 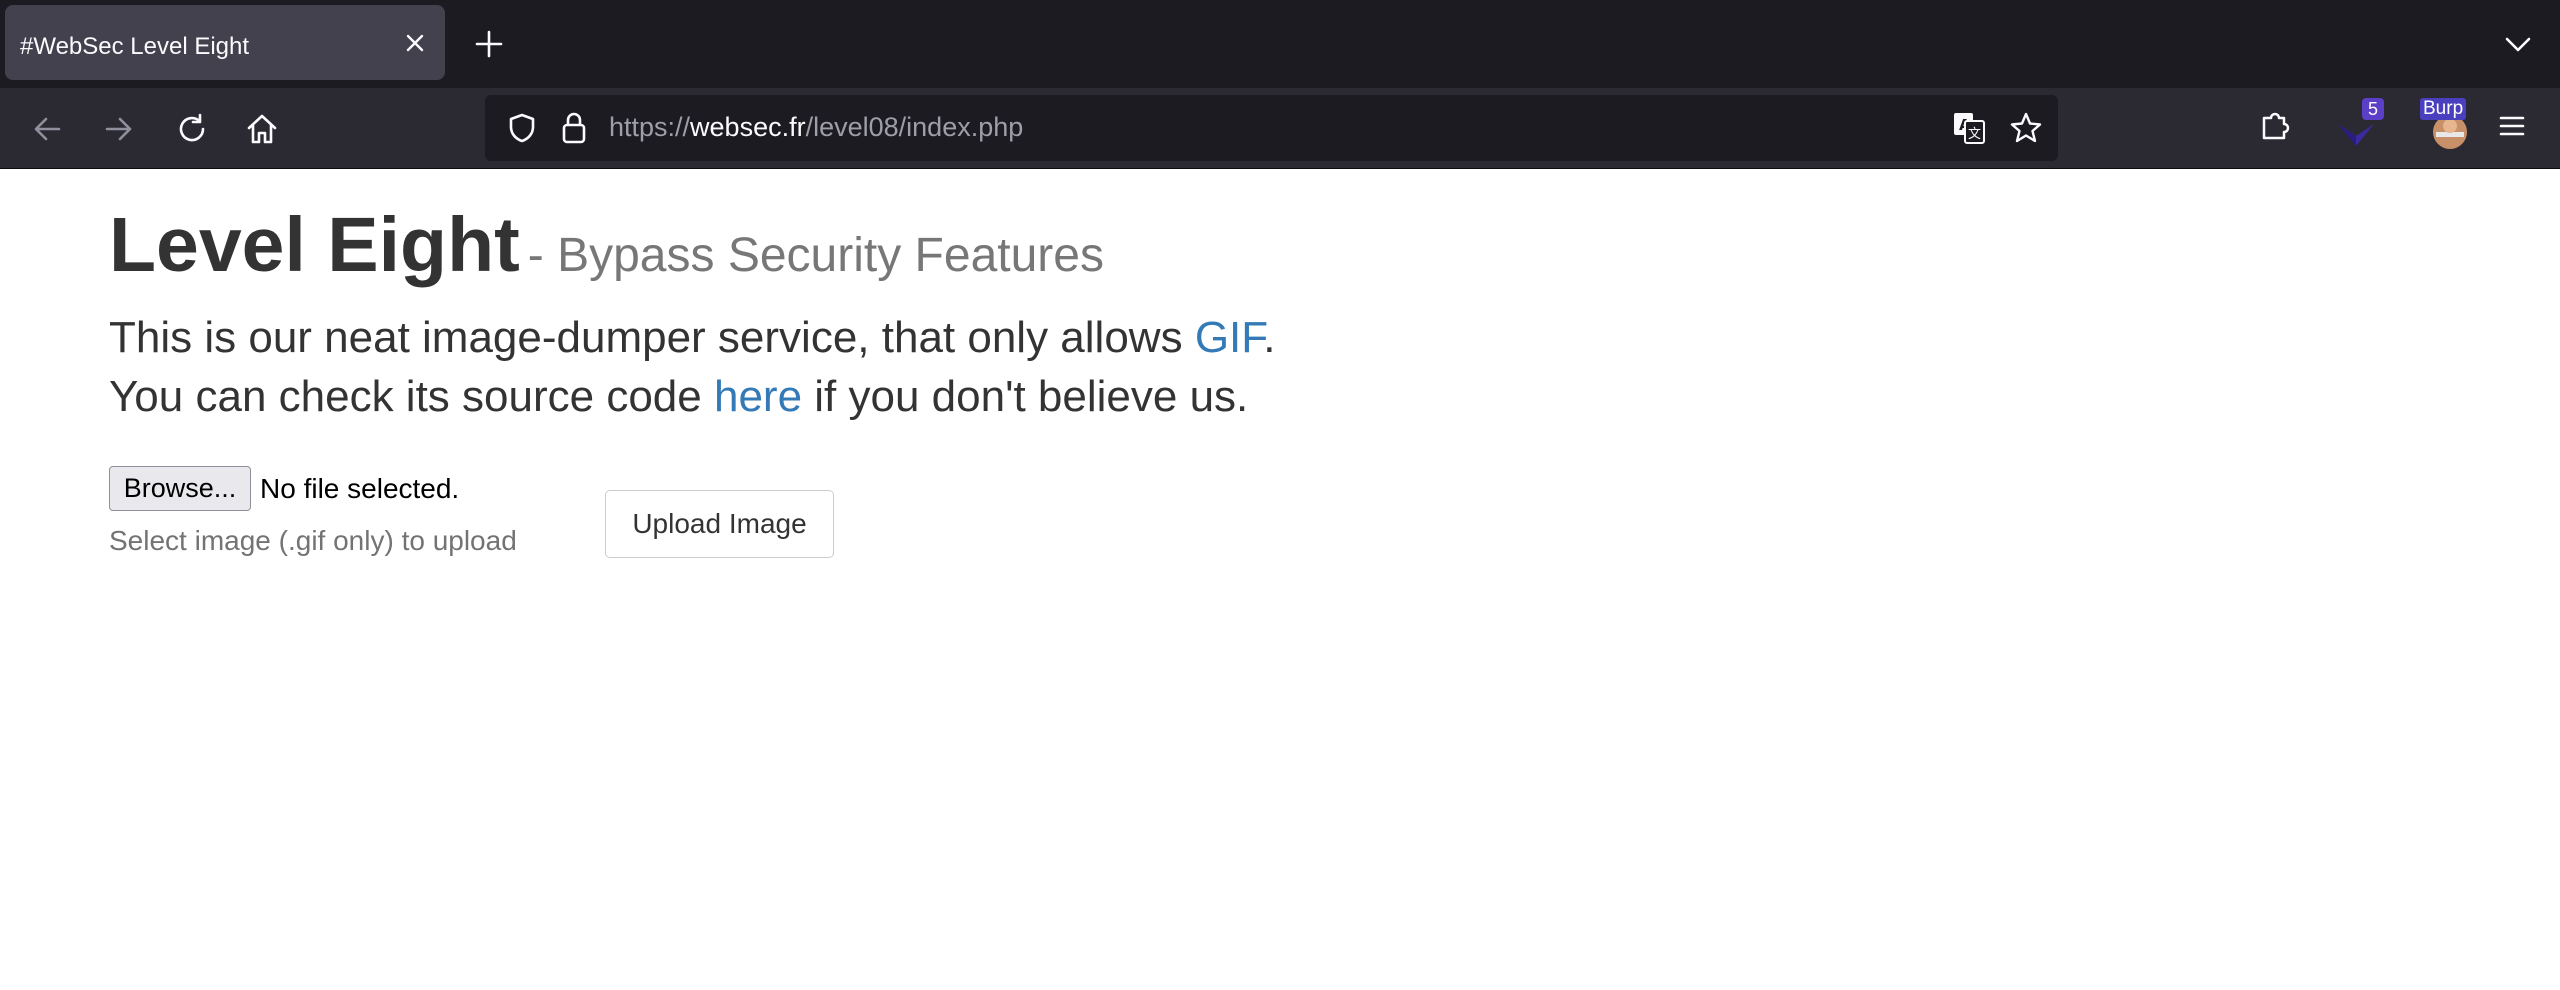 What do you see at coordinates (650, 127) in the screenshot?
I see `url-scheme: https://` at bounding box center [650, 127].